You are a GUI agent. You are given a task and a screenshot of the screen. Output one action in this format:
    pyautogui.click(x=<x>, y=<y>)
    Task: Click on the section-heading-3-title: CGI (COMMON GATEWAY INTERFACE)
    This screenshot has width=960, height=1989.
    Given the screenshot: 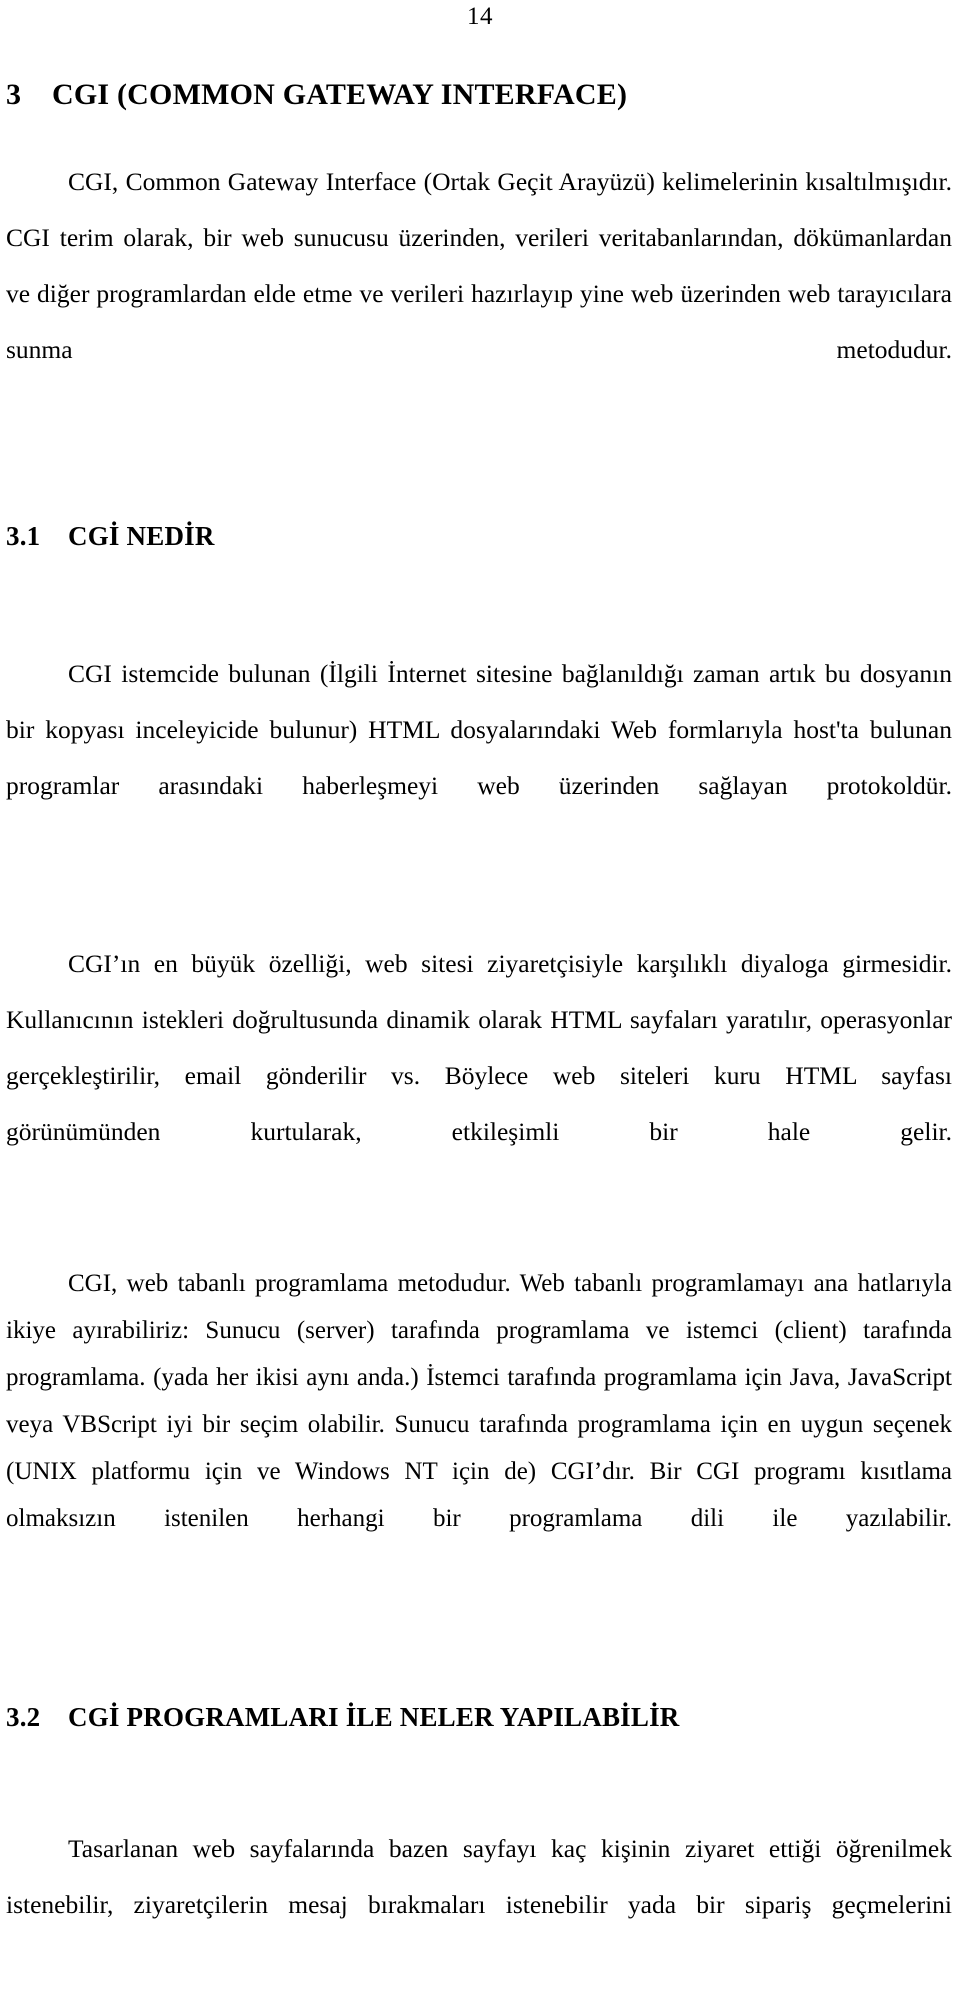 What is the action you would take?
    pyautogui.click(x=340, y=94)
    